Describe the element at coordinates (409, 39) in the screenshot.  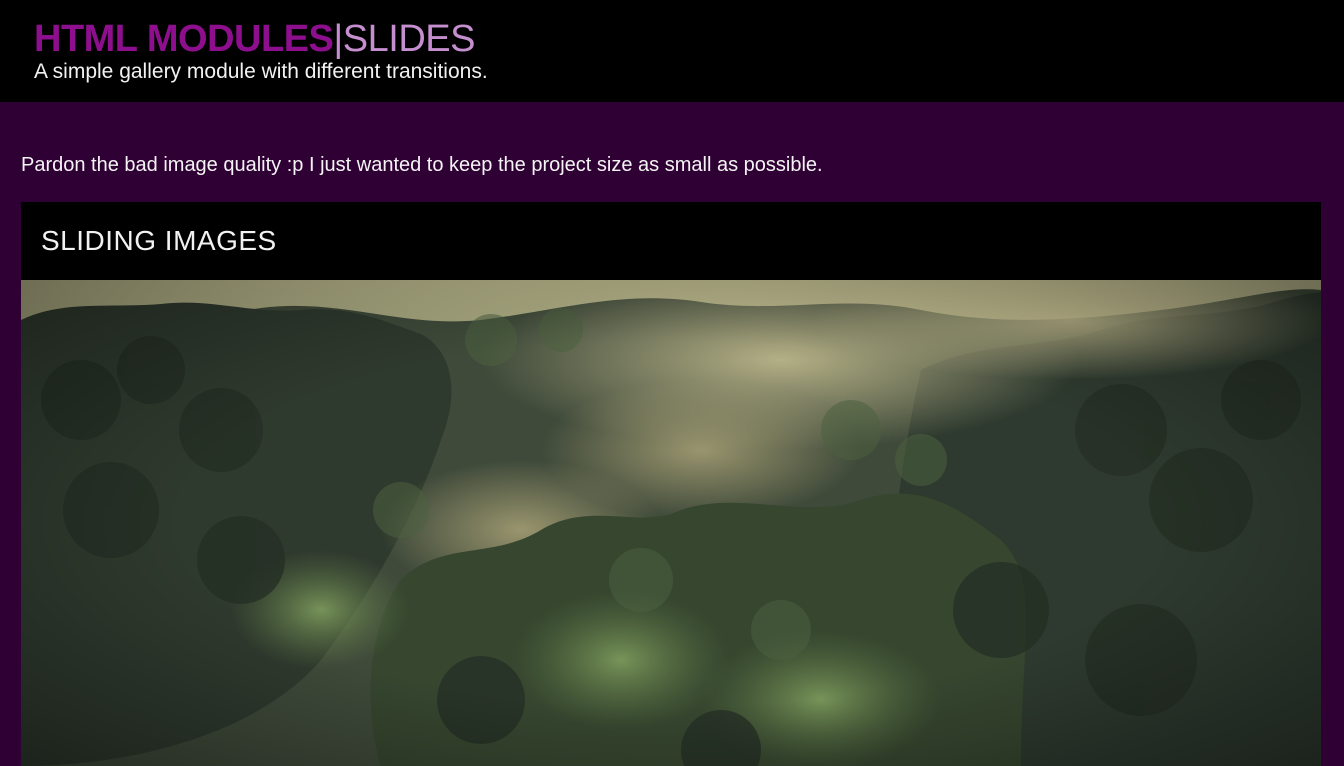
I see `brand-light-text: SLIDES` at that location.